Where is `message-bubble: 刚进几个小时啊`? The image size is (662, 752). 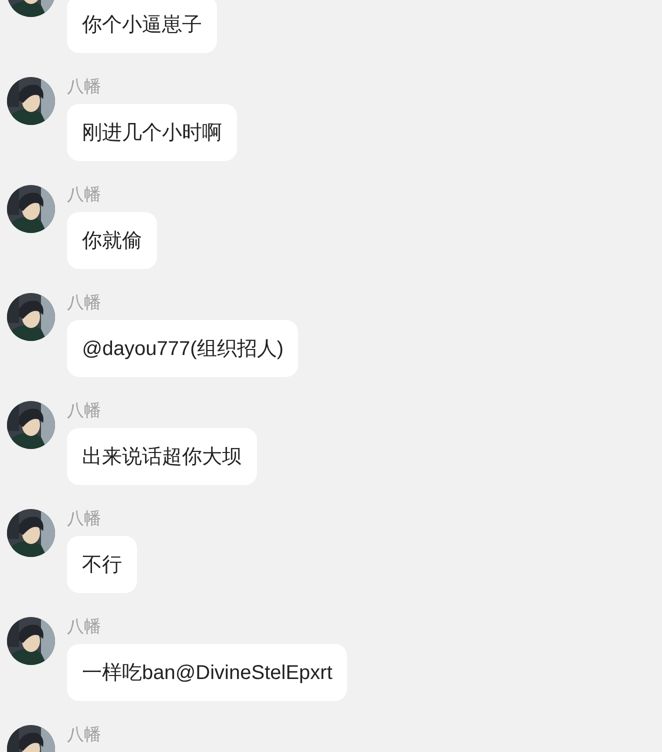
message-bubble: 刚进几个小时啊 is located at coordinates (152, 132).